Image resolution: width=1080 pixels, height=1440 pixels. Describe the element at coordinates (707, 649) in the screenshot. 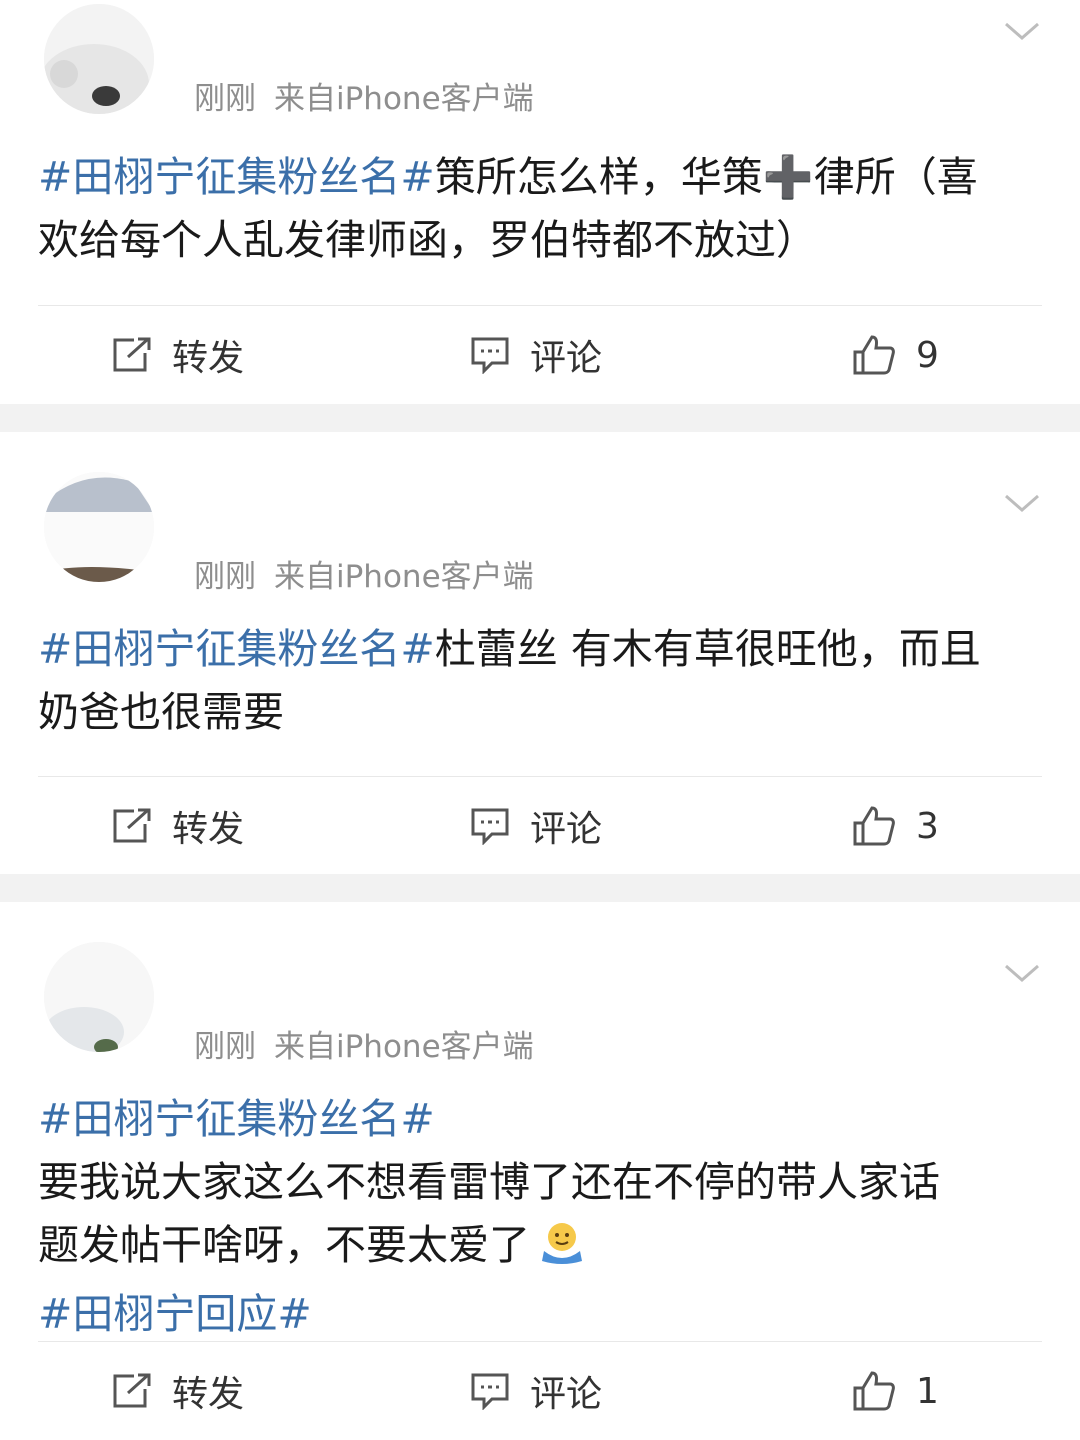

I see `text-span: 杜蕾丝 有木有草很旺他，而且` at that location.